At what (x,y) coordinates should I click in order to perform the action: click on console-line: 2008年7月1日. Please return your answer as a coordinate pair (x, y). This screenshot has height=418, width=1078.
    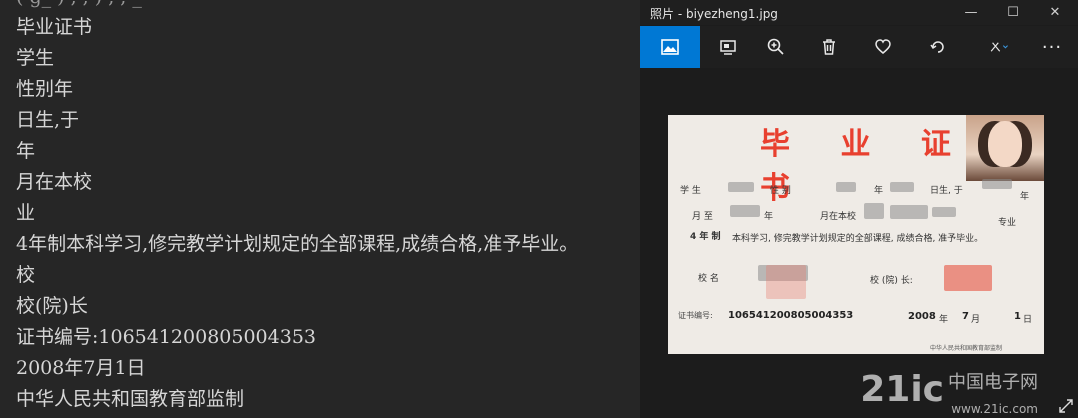
    Looking at the image, I should click on (81, 368).